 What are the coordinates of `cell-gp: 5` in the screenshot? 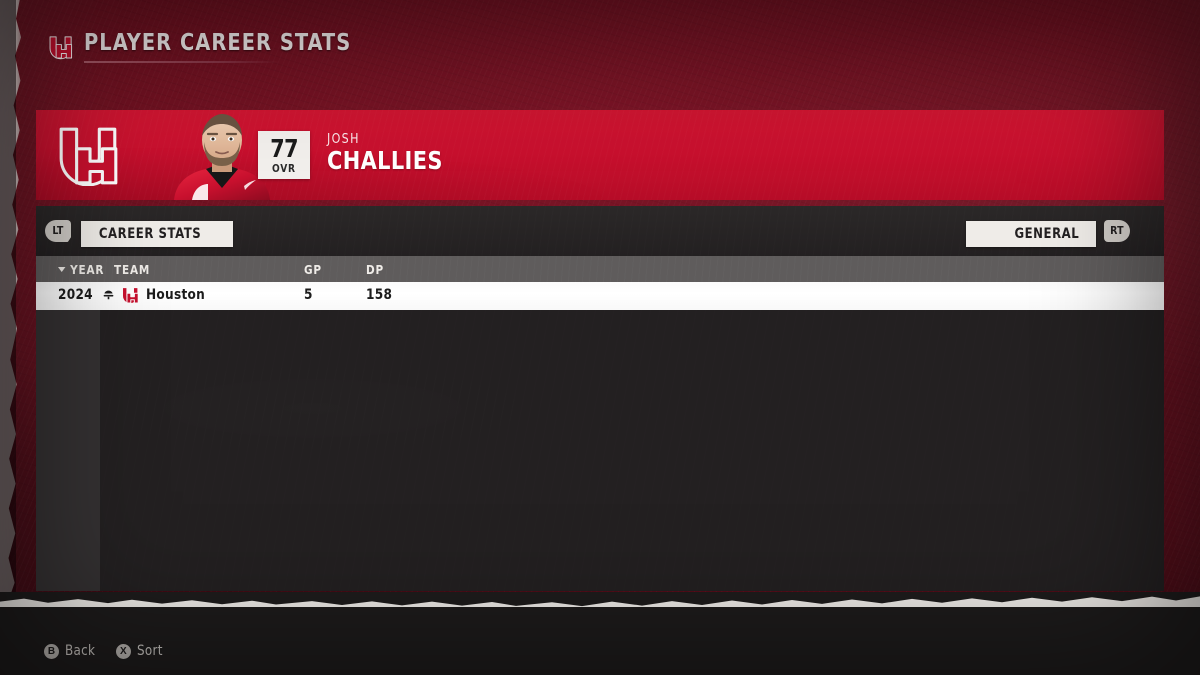 It's located at (308, 295).